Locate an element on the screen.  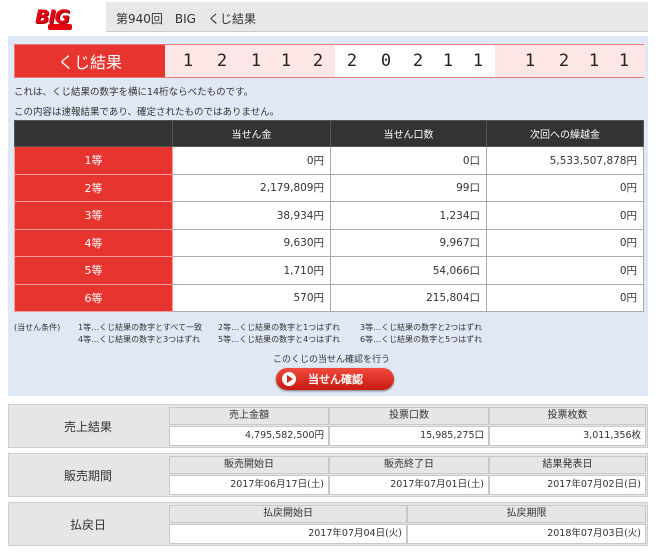
prize-cell: 0円 is located at coordinates (251, 160).